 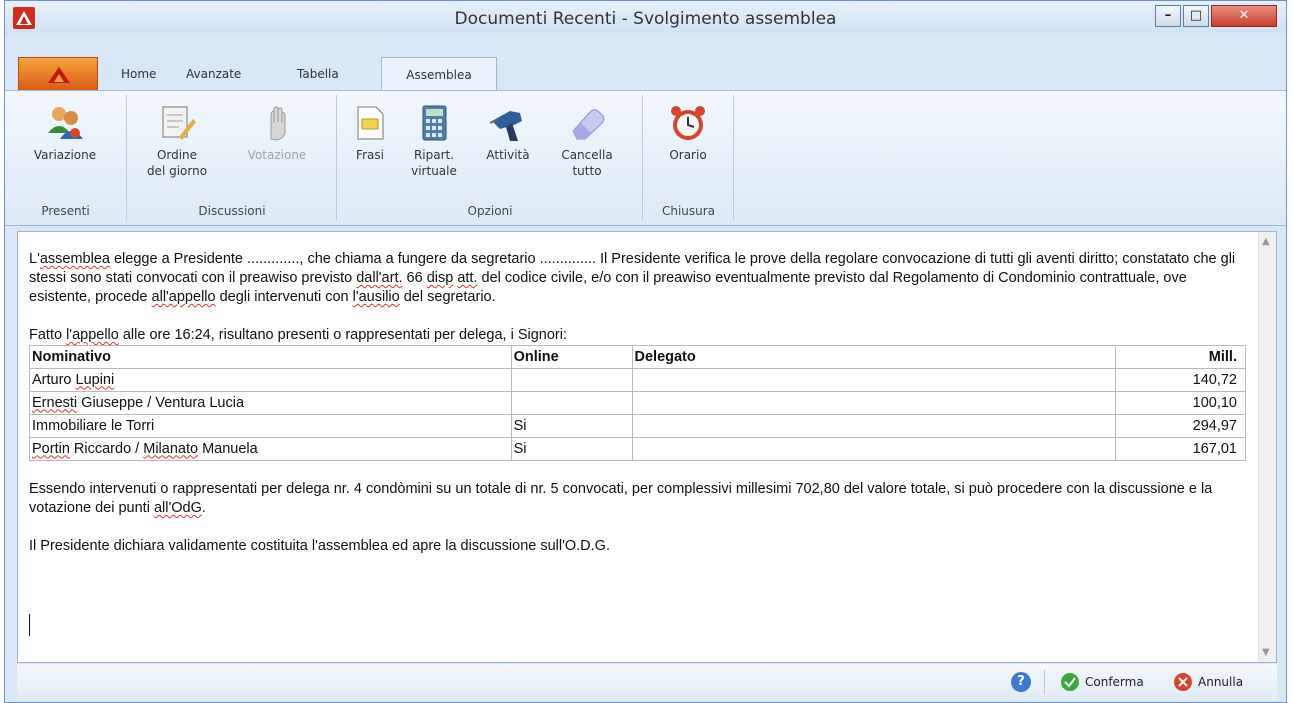 What do you see at coordinates (1221, 682) in the screenshot?
I see `annulla-label: Annulla` at bounding box center [1221, 682].